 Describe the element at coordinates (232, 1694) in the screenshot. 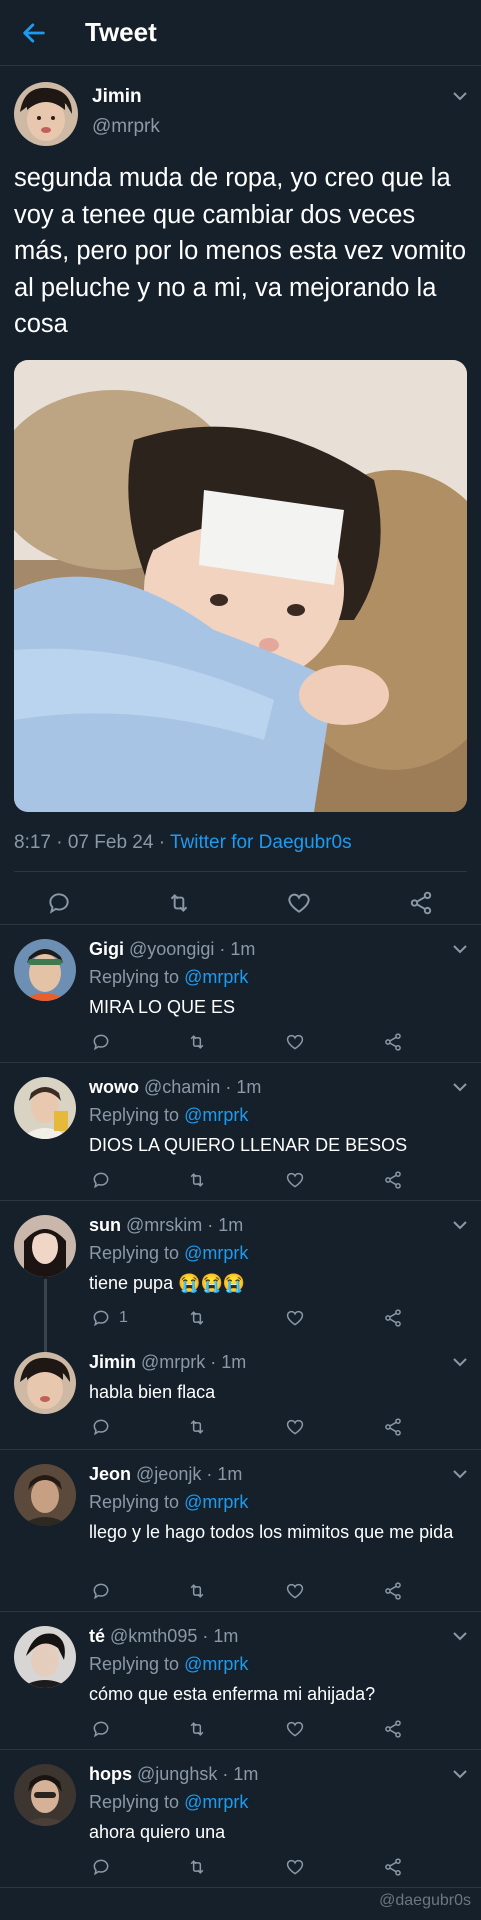

I see `reply-text: cómo que esta enferma mi ahijada?` at that location.